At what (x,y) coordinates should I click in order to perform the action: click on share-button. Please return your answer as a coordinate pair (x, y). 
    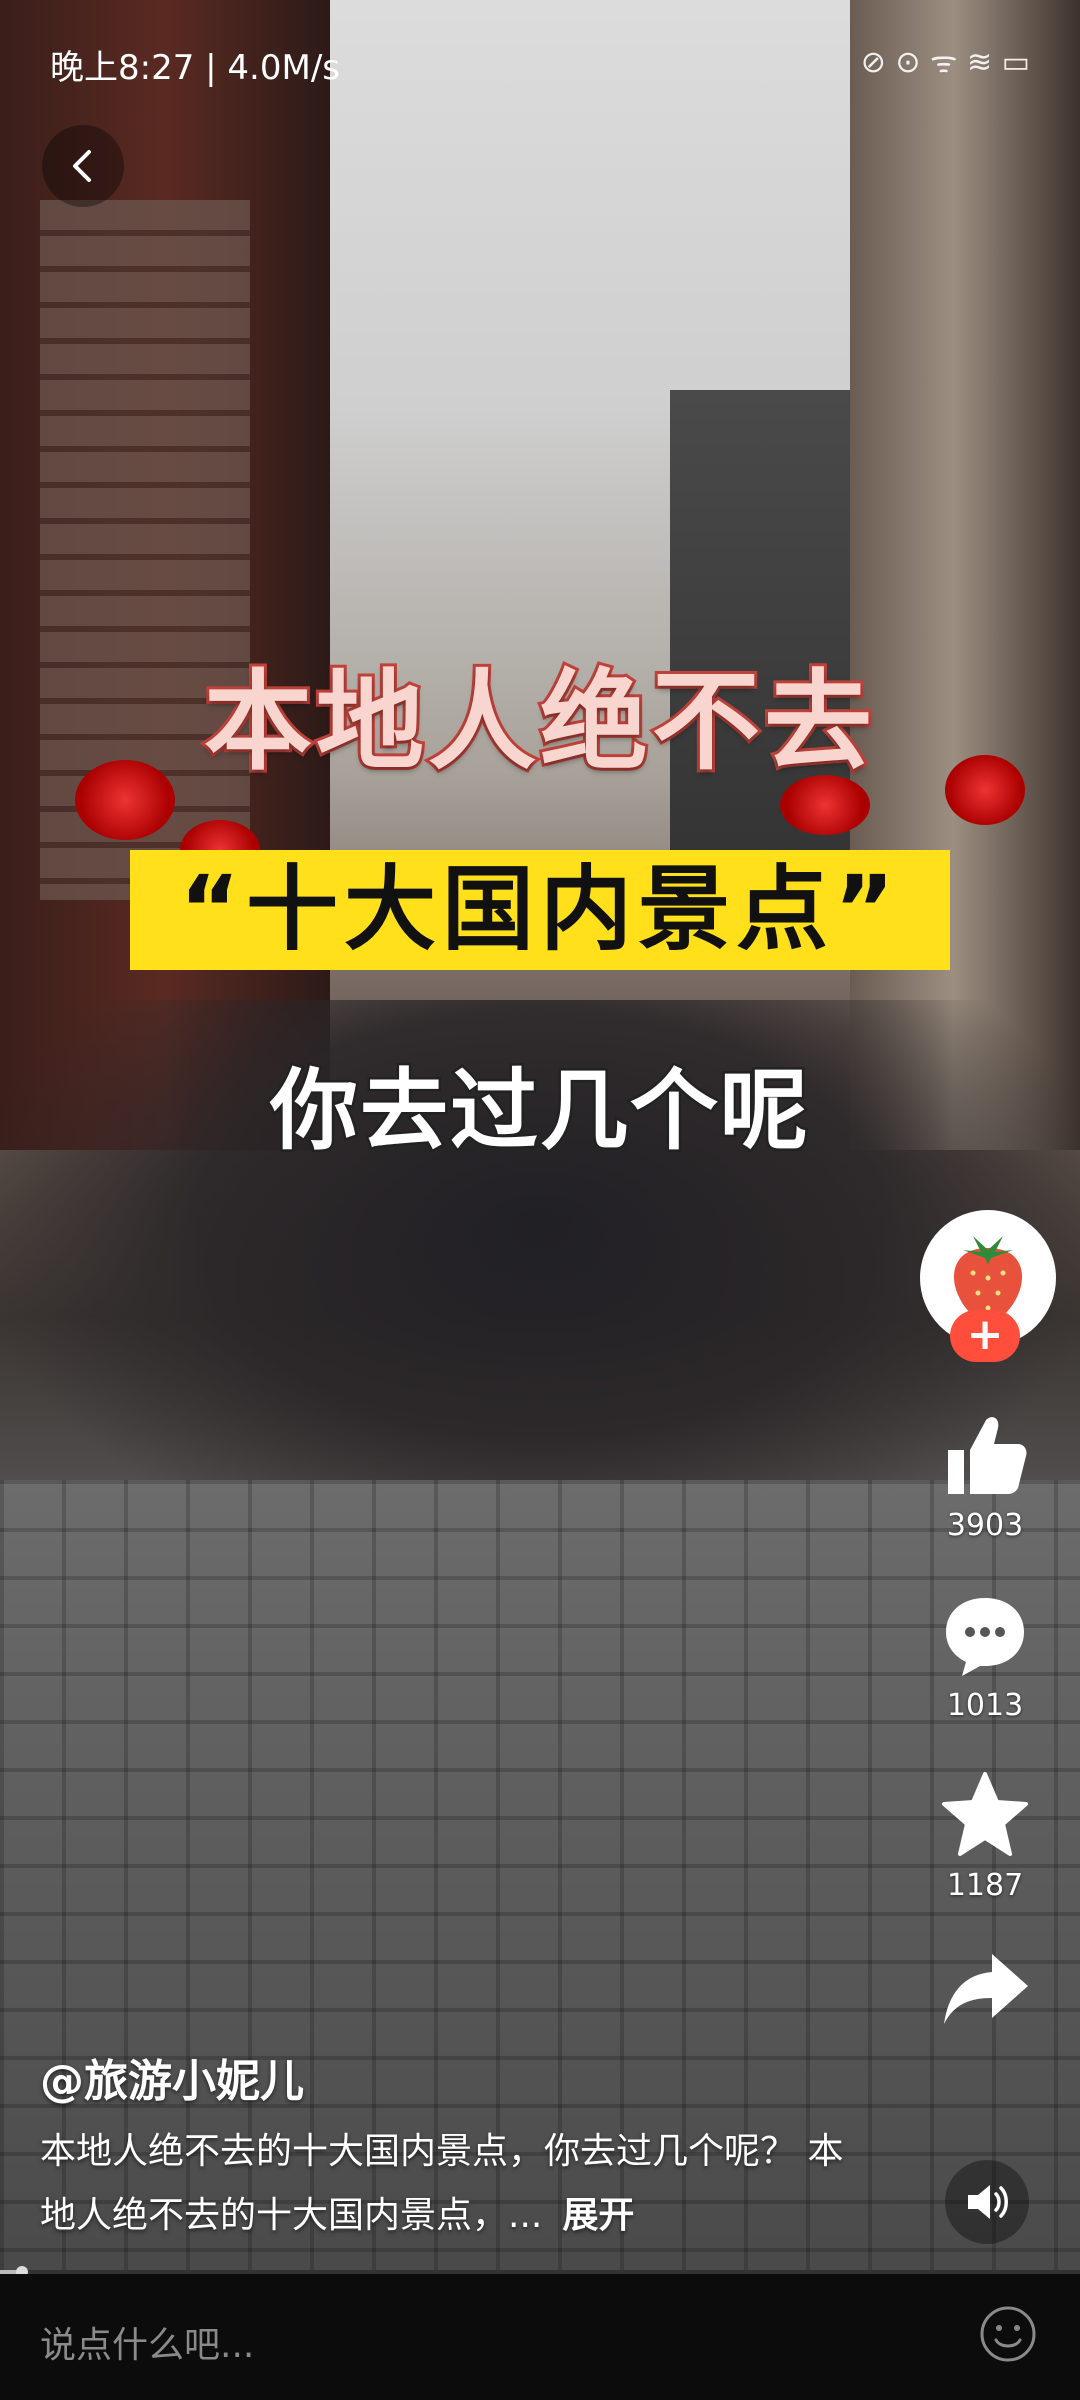
    Looking at the image, I should click on (985, 1992).